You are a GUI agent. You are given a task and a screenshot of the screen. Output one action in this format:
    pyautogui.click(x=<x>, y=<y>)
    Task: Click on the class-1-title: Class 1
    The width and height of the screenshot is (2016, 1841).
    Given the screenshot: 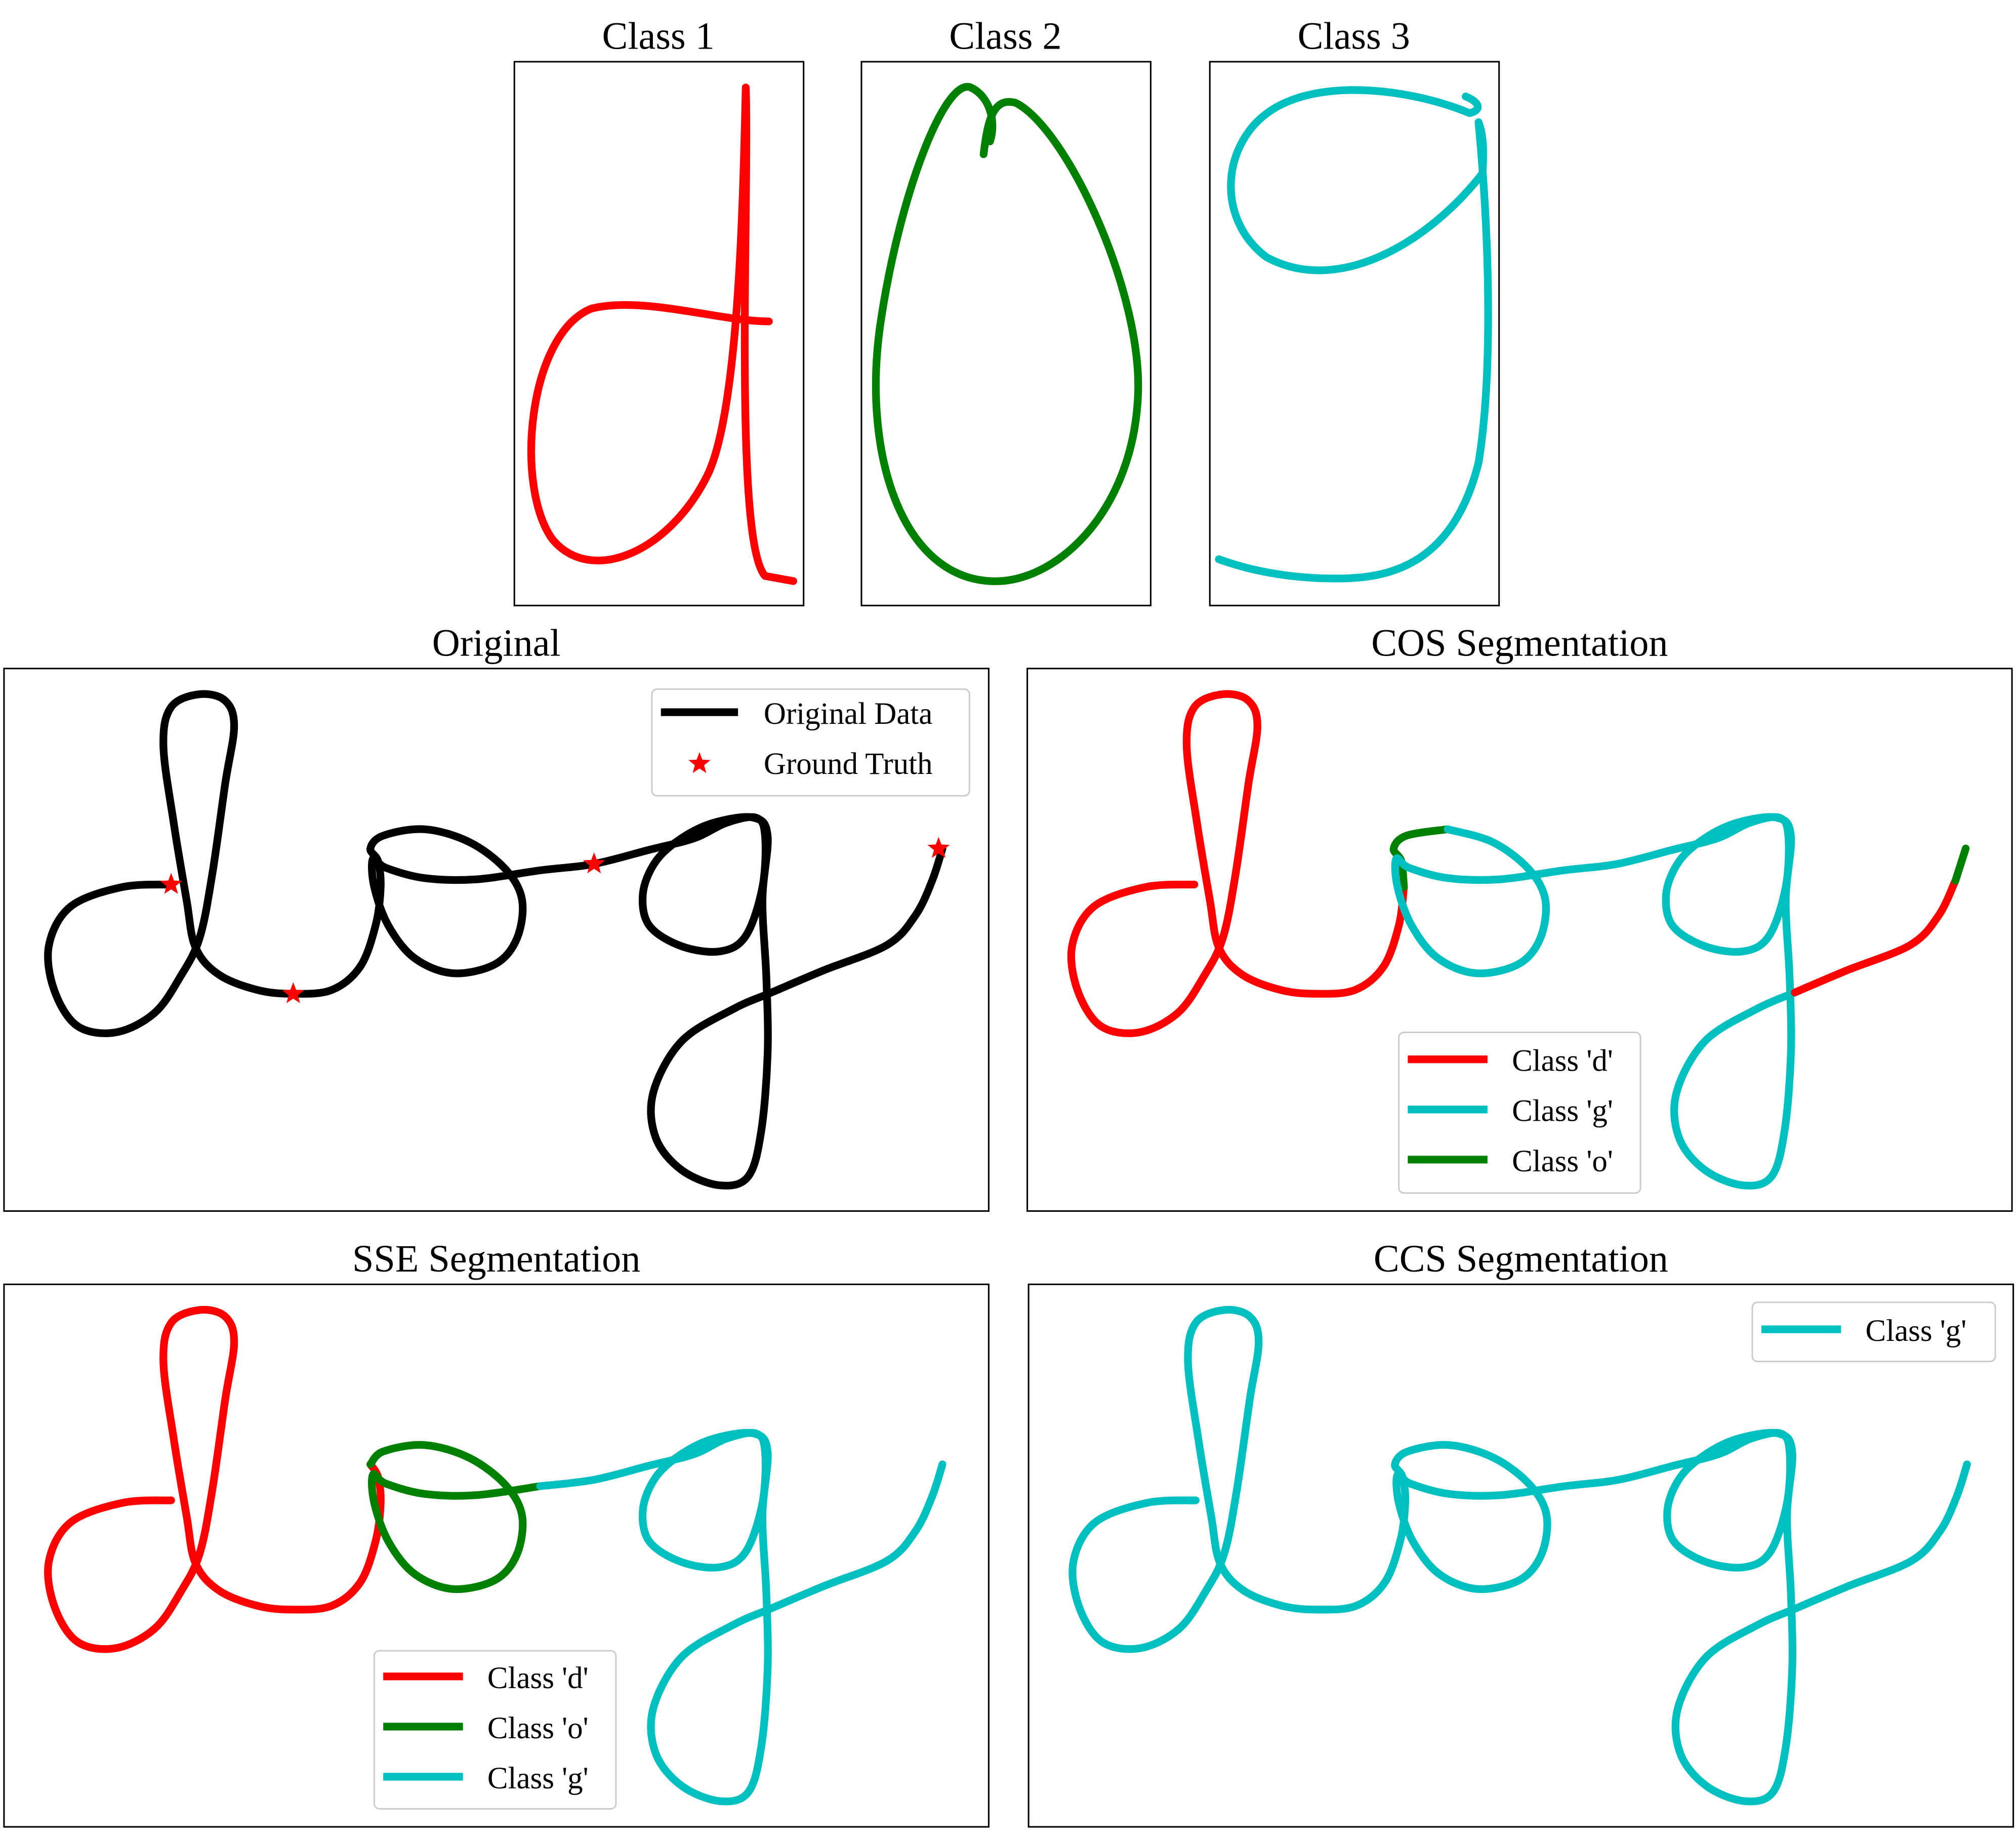 What is the action you would take?
    pyautogui.click(x=658, y=36)
    